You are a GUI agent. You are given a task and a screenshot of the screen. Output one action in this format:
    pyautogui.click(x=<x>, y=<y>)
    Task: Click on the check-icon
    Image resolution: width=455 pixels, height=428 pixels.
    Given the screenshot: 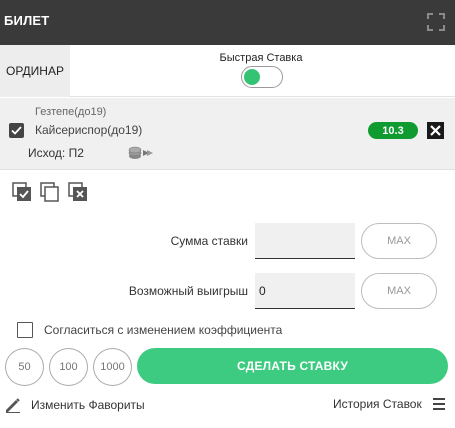 What is the action you would take?
    pyautogui.click(x=16, y=130)
    